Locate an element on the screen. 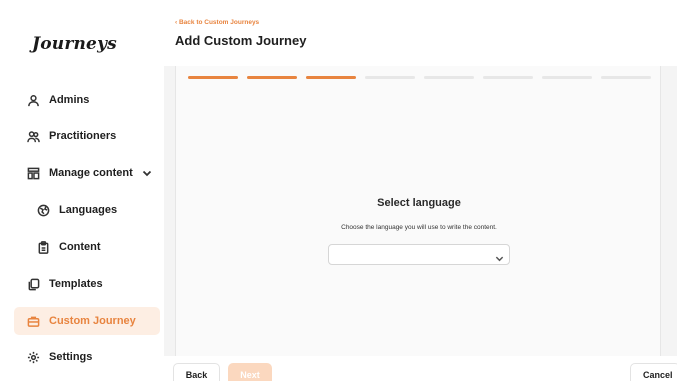  sidebar-item-templates: Templates is located at coordinates (64, 284).